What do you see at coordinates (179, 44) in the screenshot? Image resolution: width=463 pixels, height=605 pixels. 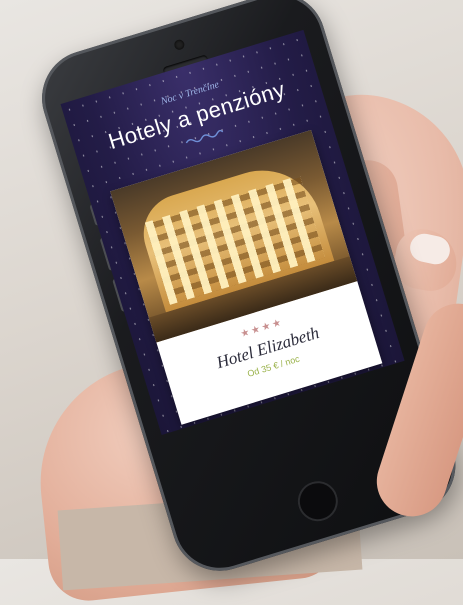 I see `front-camera-icon` at bounding box center [179, 44].